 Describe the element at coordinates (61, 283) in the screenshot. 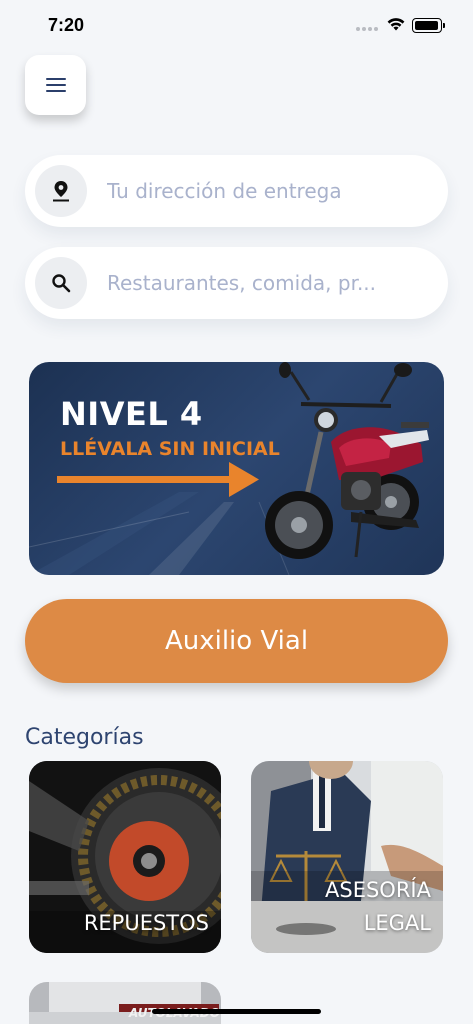

I see `search-icon` at that location.